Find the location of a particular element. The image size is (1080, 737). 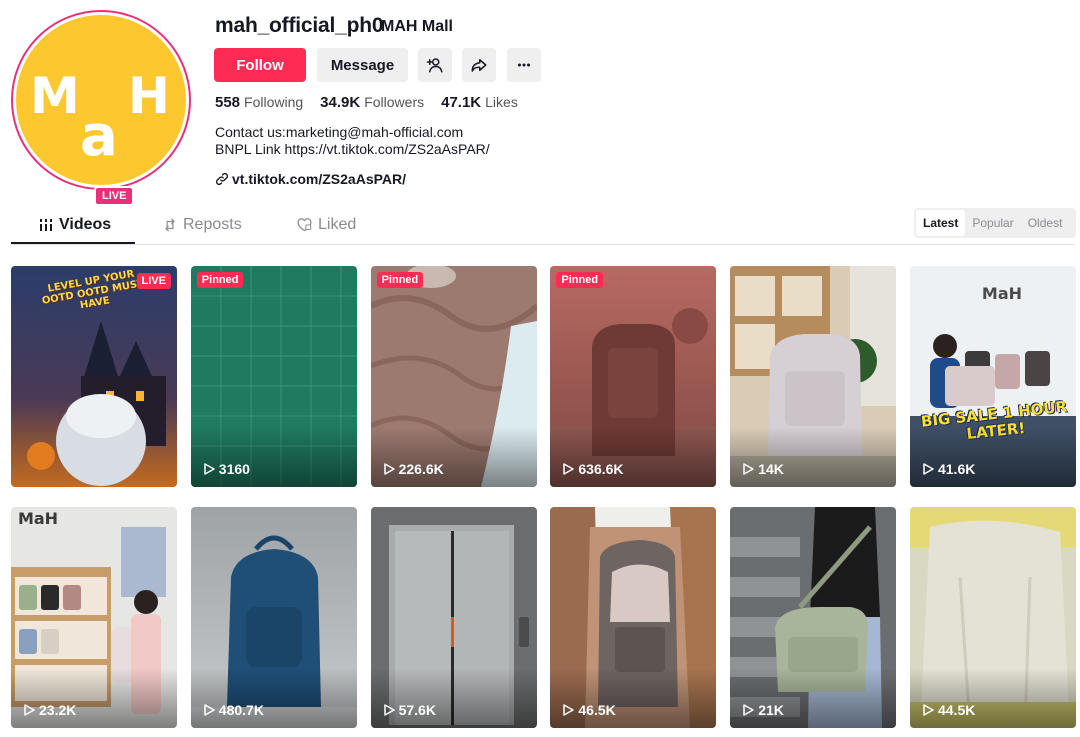

sort-popular: Popular is located at coordinates (992, 223).